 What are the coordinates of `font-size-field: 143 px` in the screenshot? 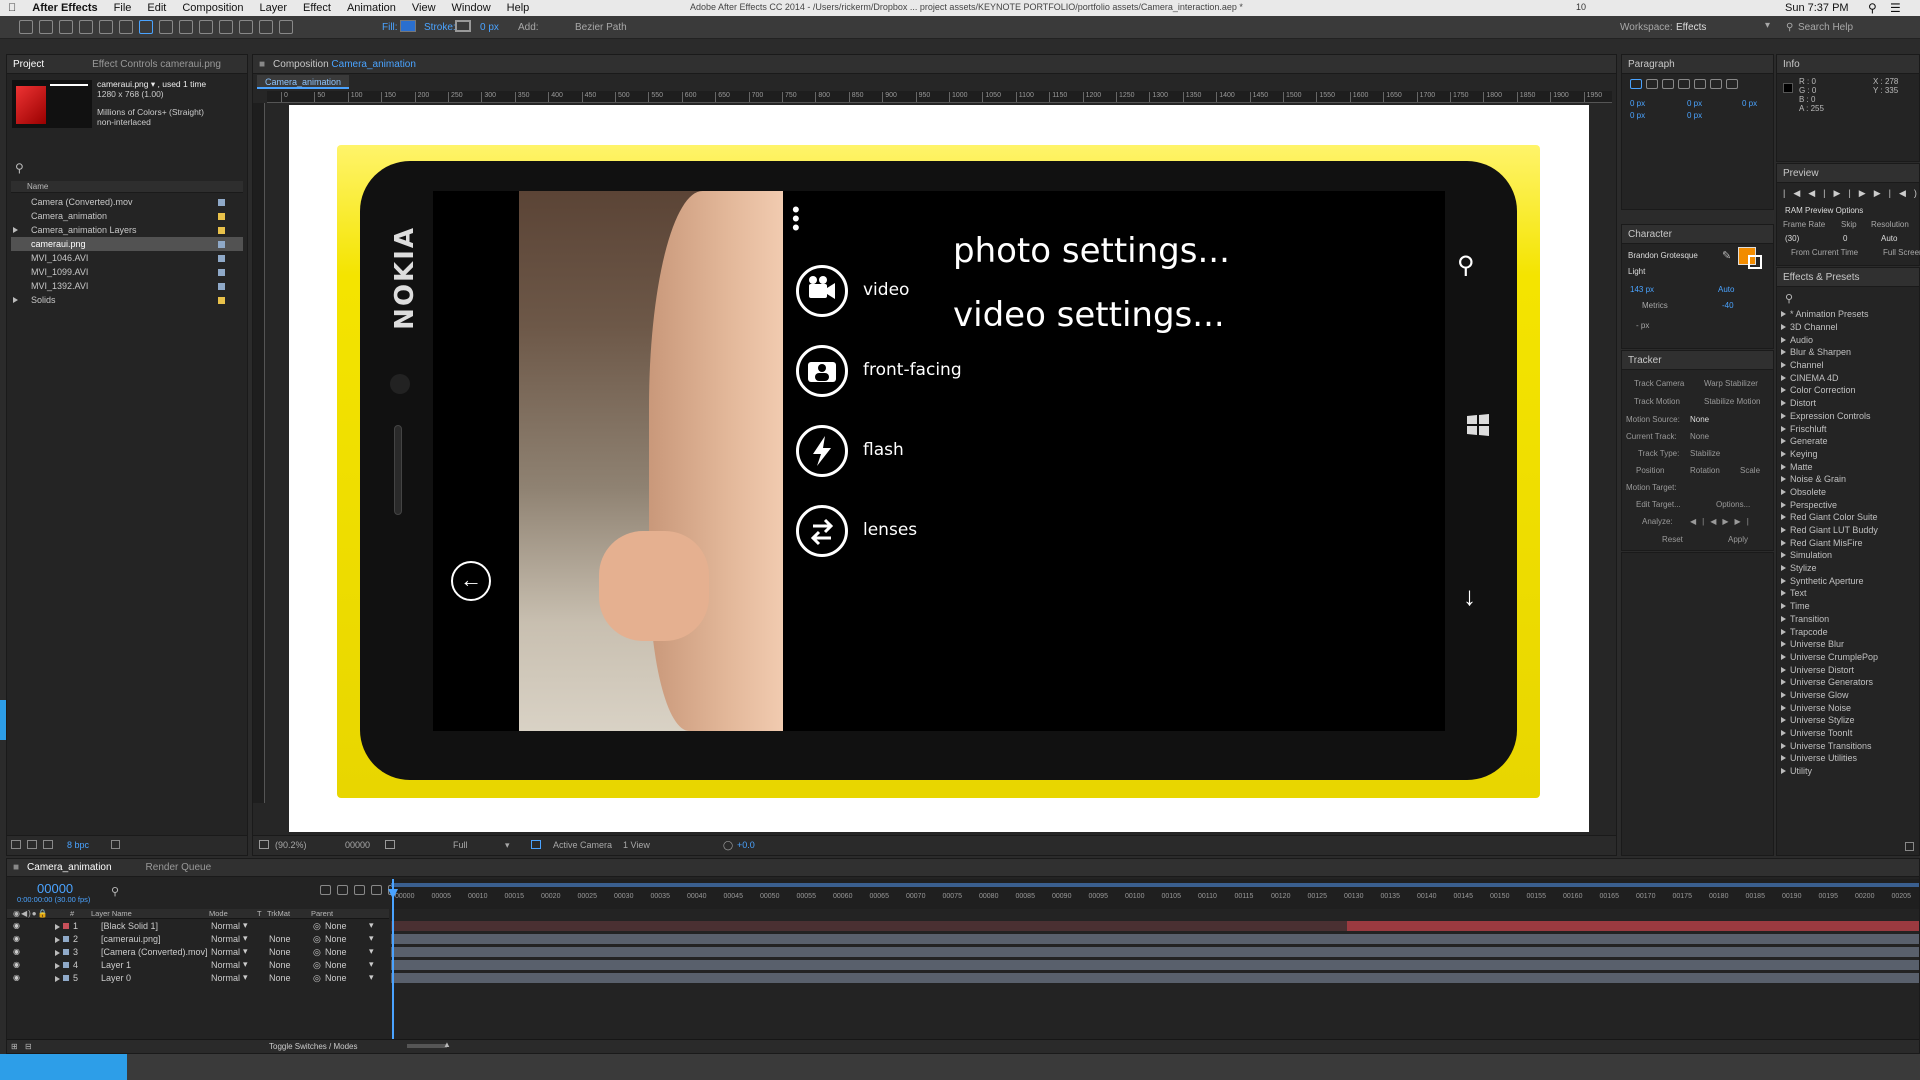 It's located at (1642, 289).